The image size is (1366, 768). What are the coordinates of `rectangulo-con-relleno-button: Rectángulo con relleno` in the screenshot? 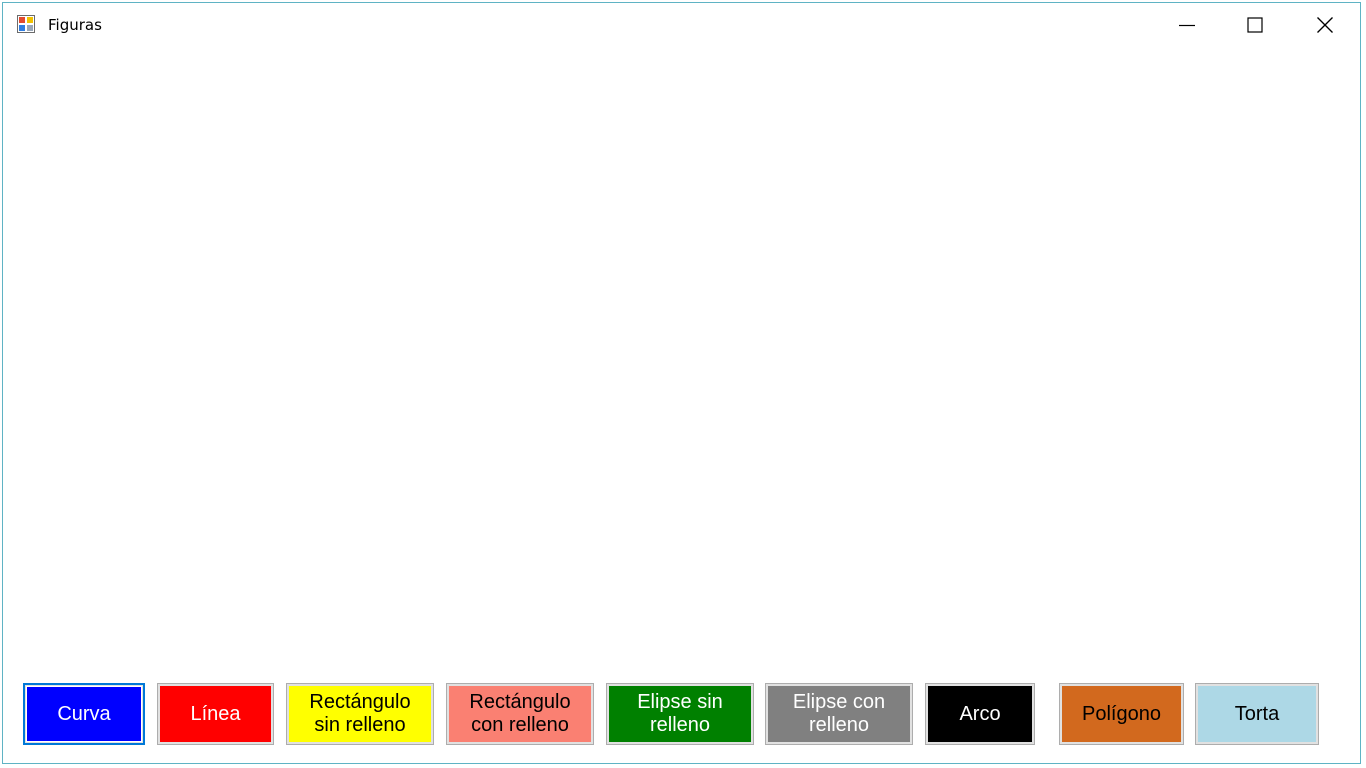 It's located at (520, 714).